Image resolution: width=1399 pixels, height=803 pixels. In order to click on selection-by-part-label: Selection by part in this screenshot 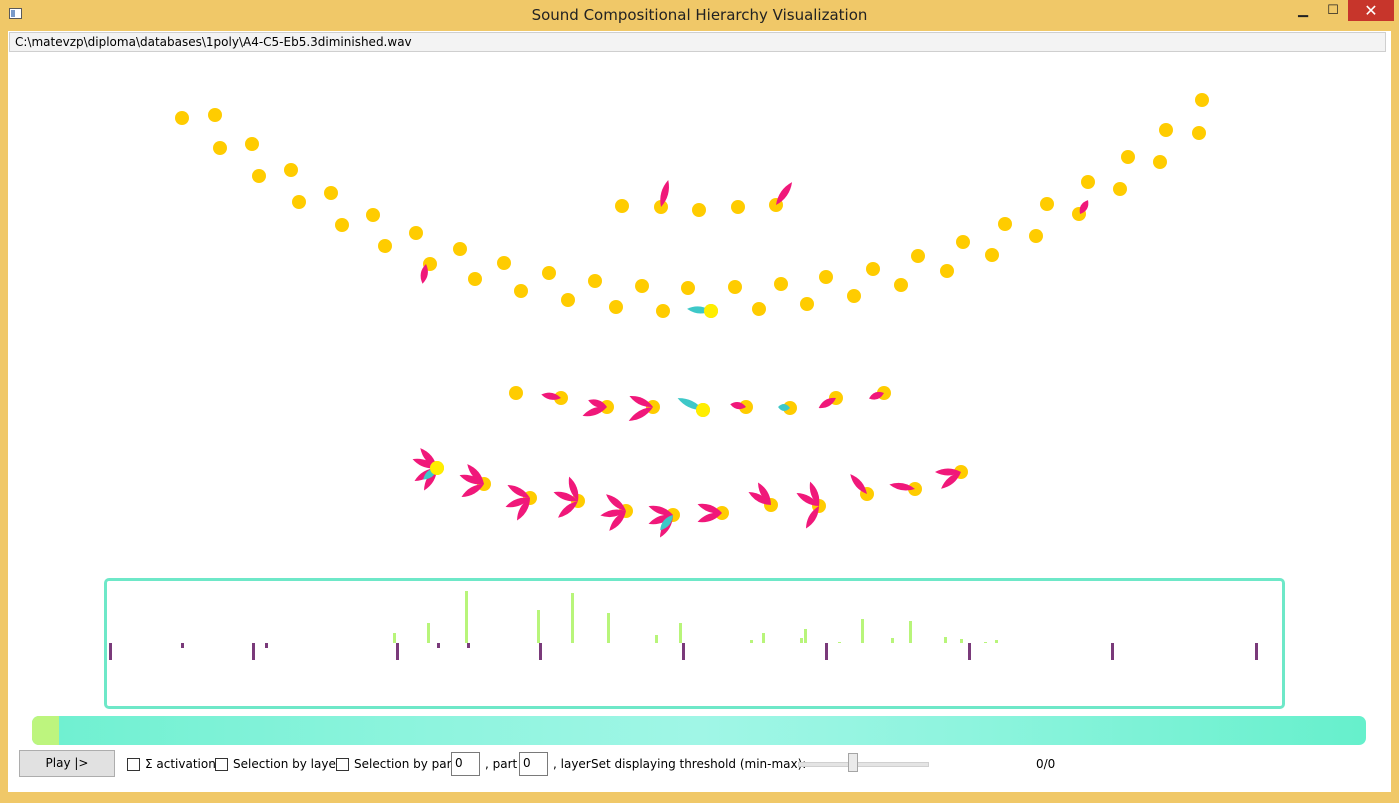, I will do `click(405, 764)`.